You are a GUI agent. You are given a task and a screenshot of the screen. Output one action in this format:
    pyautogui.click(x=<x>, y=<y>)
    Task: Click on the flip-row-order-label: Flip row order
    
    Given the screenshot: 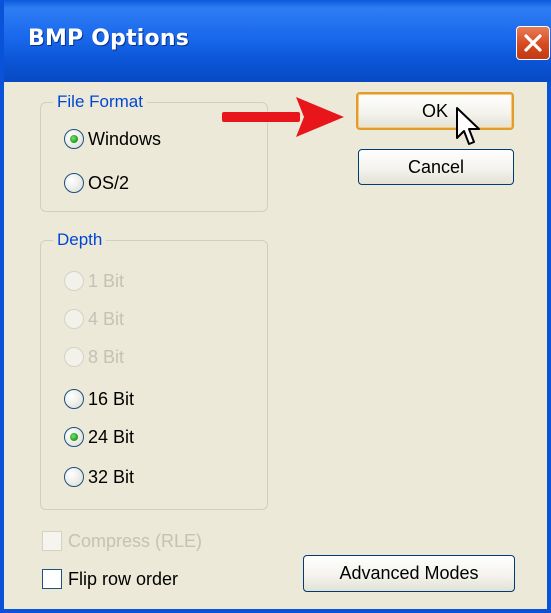 What is the action you would take?
    pyautogui.click(x=123, y=578)
    